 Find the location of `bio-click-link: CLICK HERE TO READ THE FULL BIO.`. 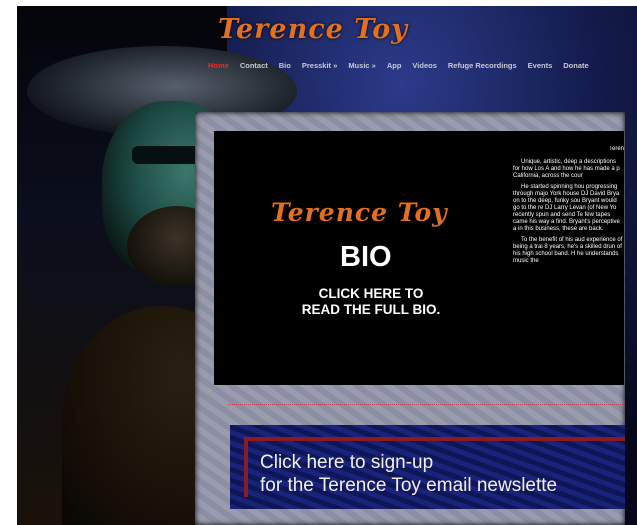

bio-click-link: CLICK HERE TO READ THE FULL BIO. is located at coordinates (371, 302).